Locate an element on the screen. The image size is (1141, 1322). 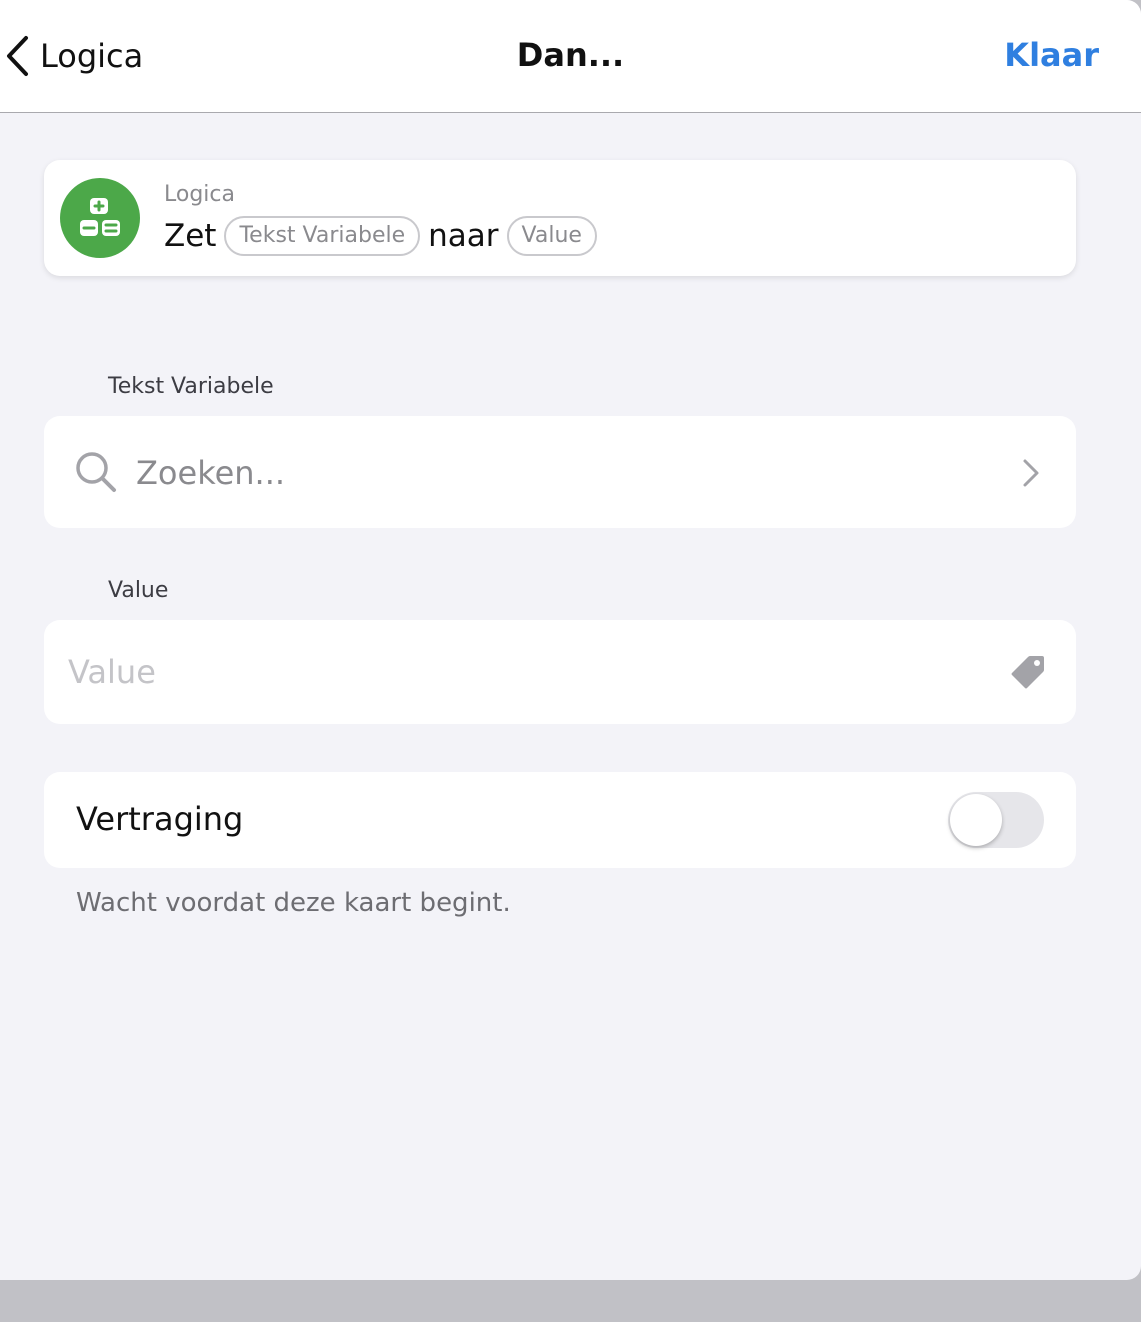
search-icon is located at coordinates (96, 472).